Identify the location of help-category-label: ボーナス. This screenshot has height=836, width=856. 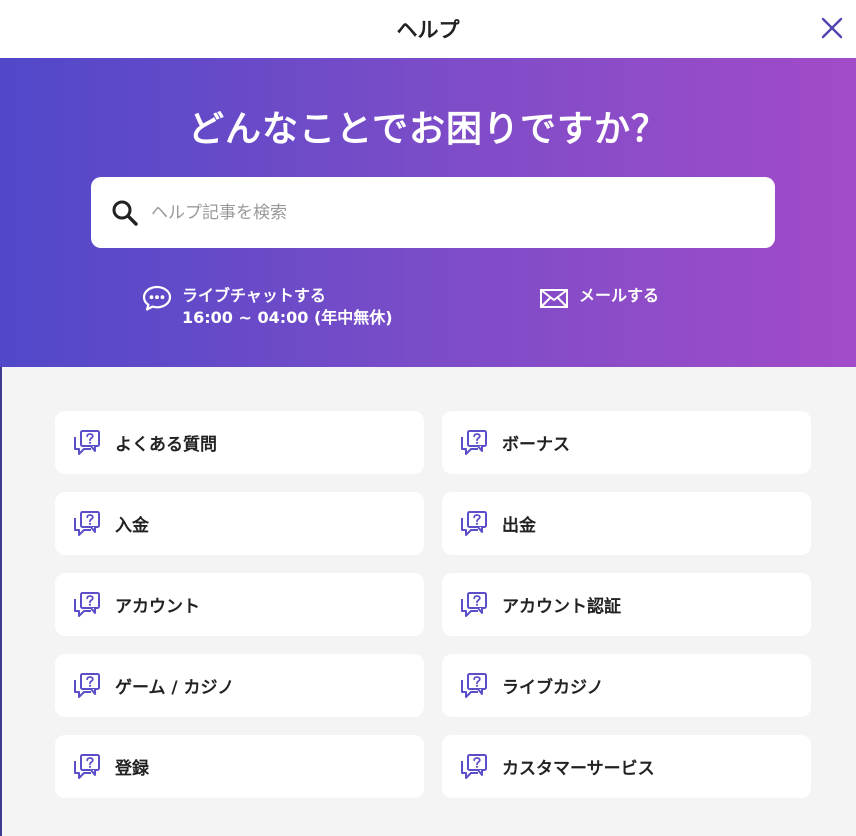
(536, 445).